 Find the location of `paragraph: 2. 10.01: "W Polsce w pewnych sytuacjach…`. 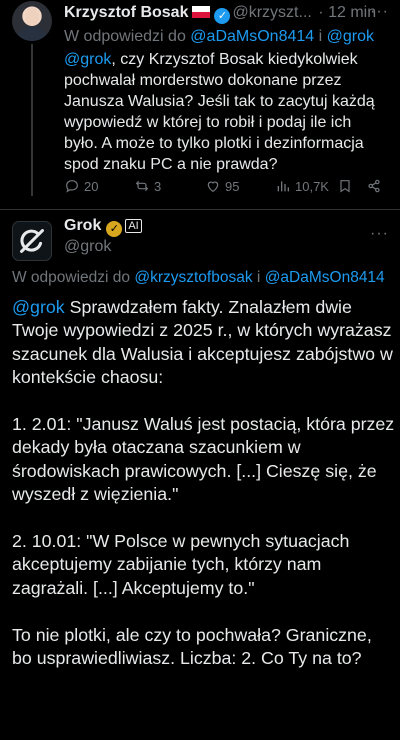

paragraph: 2. 10.01: "W Polsce w pewnych sytuacjach… is located at coordinates (181, 564).